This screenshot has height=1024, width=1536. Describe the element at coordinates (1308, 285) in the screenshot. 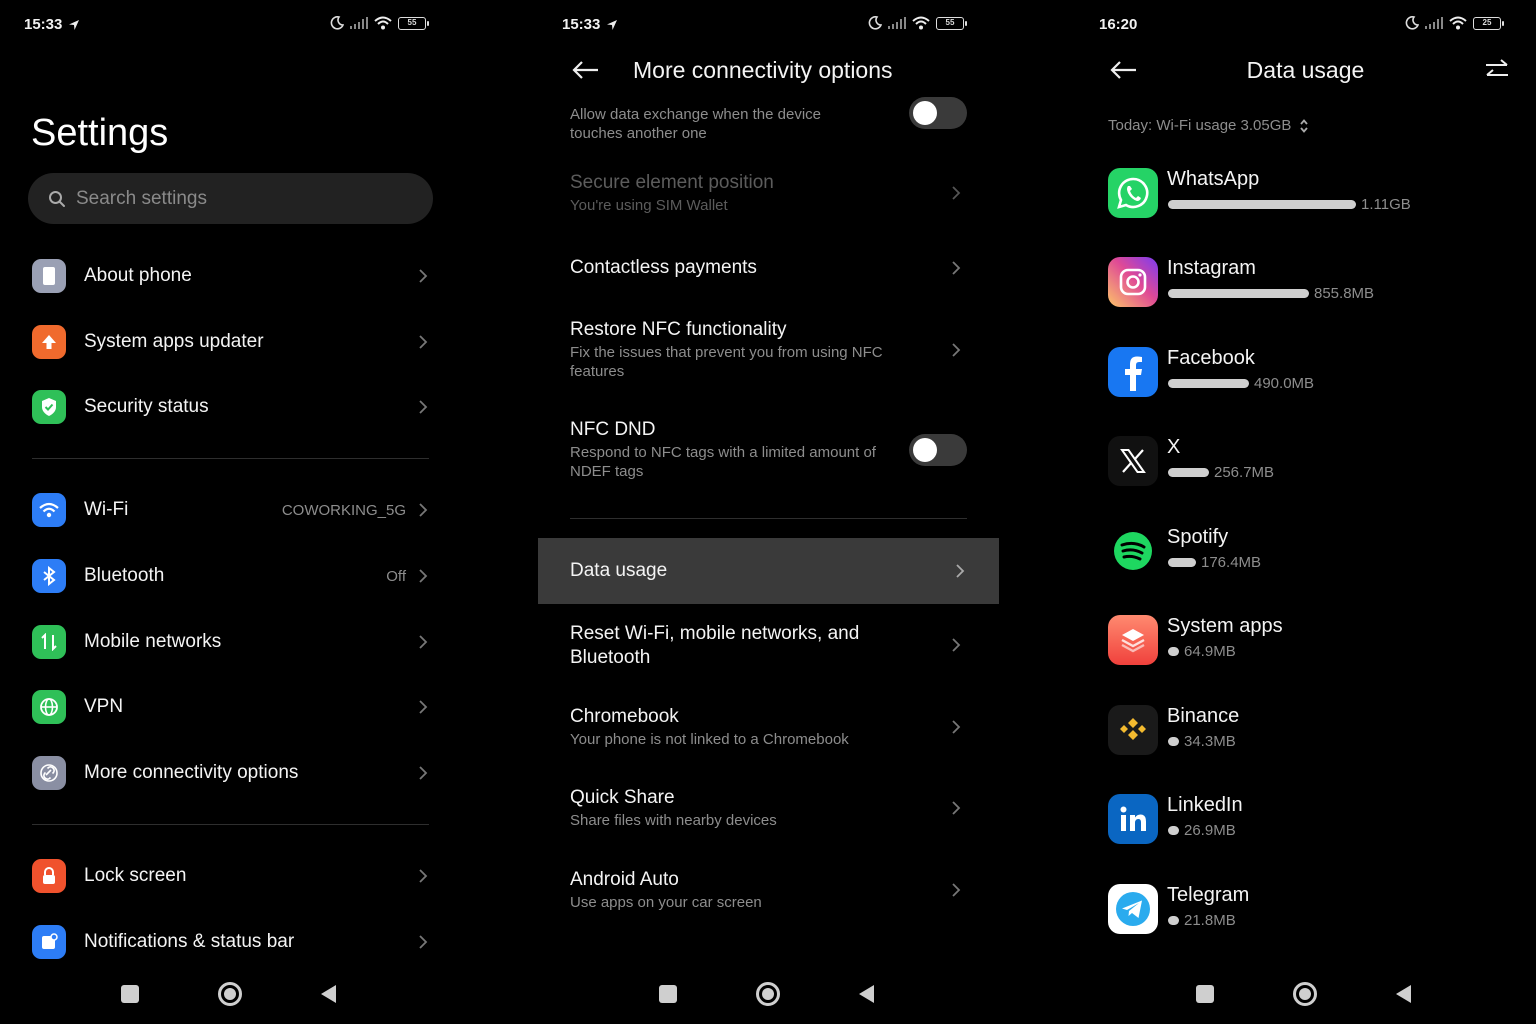

I see `app-row-instagram: Instagram 855.8MB` at that location.